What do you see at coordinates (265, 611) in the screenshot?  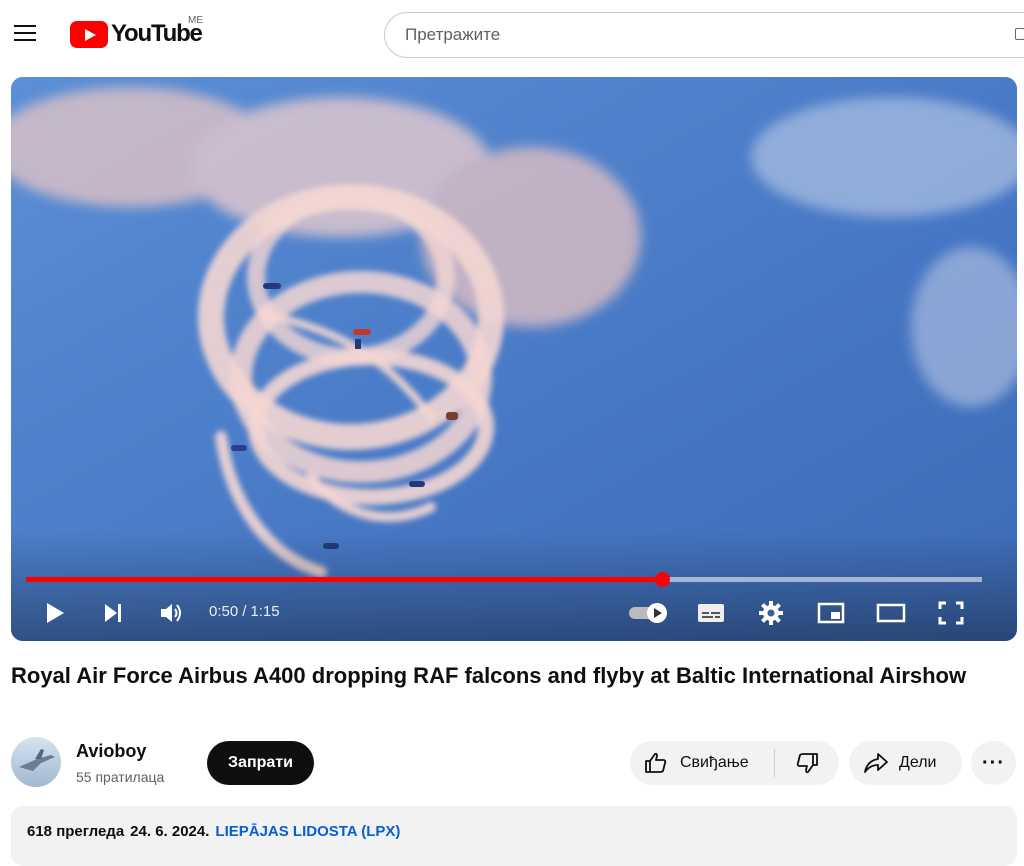 I see `duration: 1:15` at bounding box center [265, 611].